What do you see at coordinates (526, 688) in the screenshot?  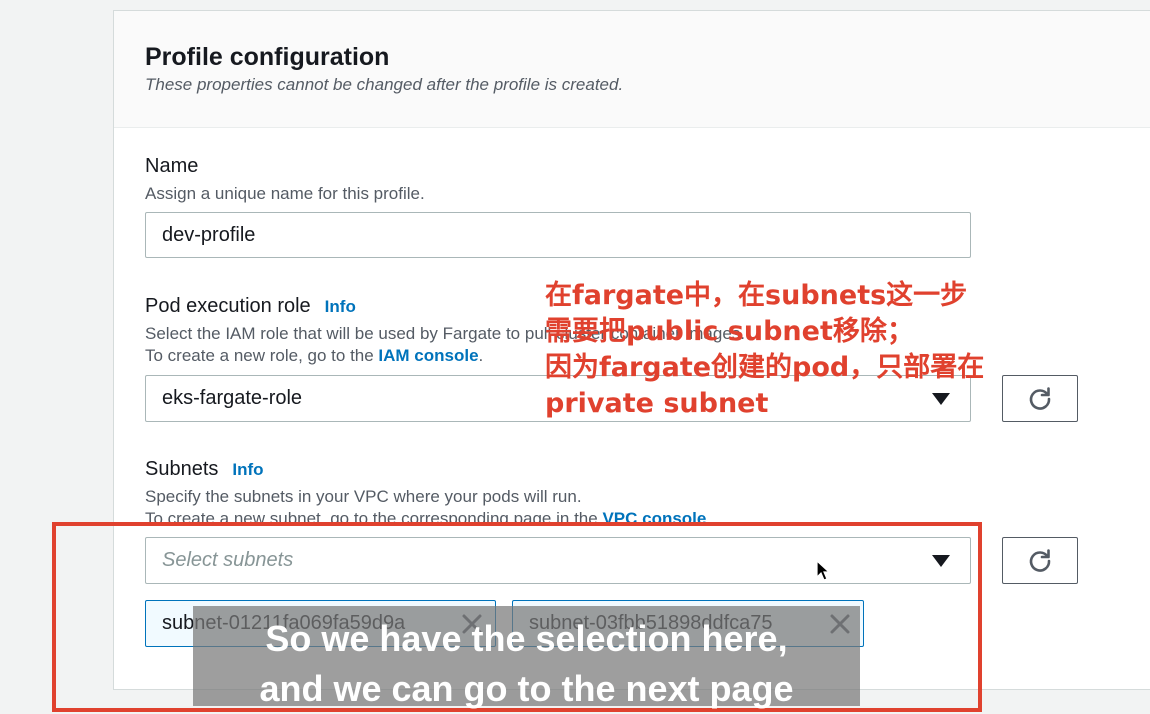 I see `video-caption-line-2: and we can go to the next page` at bounding box center [526, 688].